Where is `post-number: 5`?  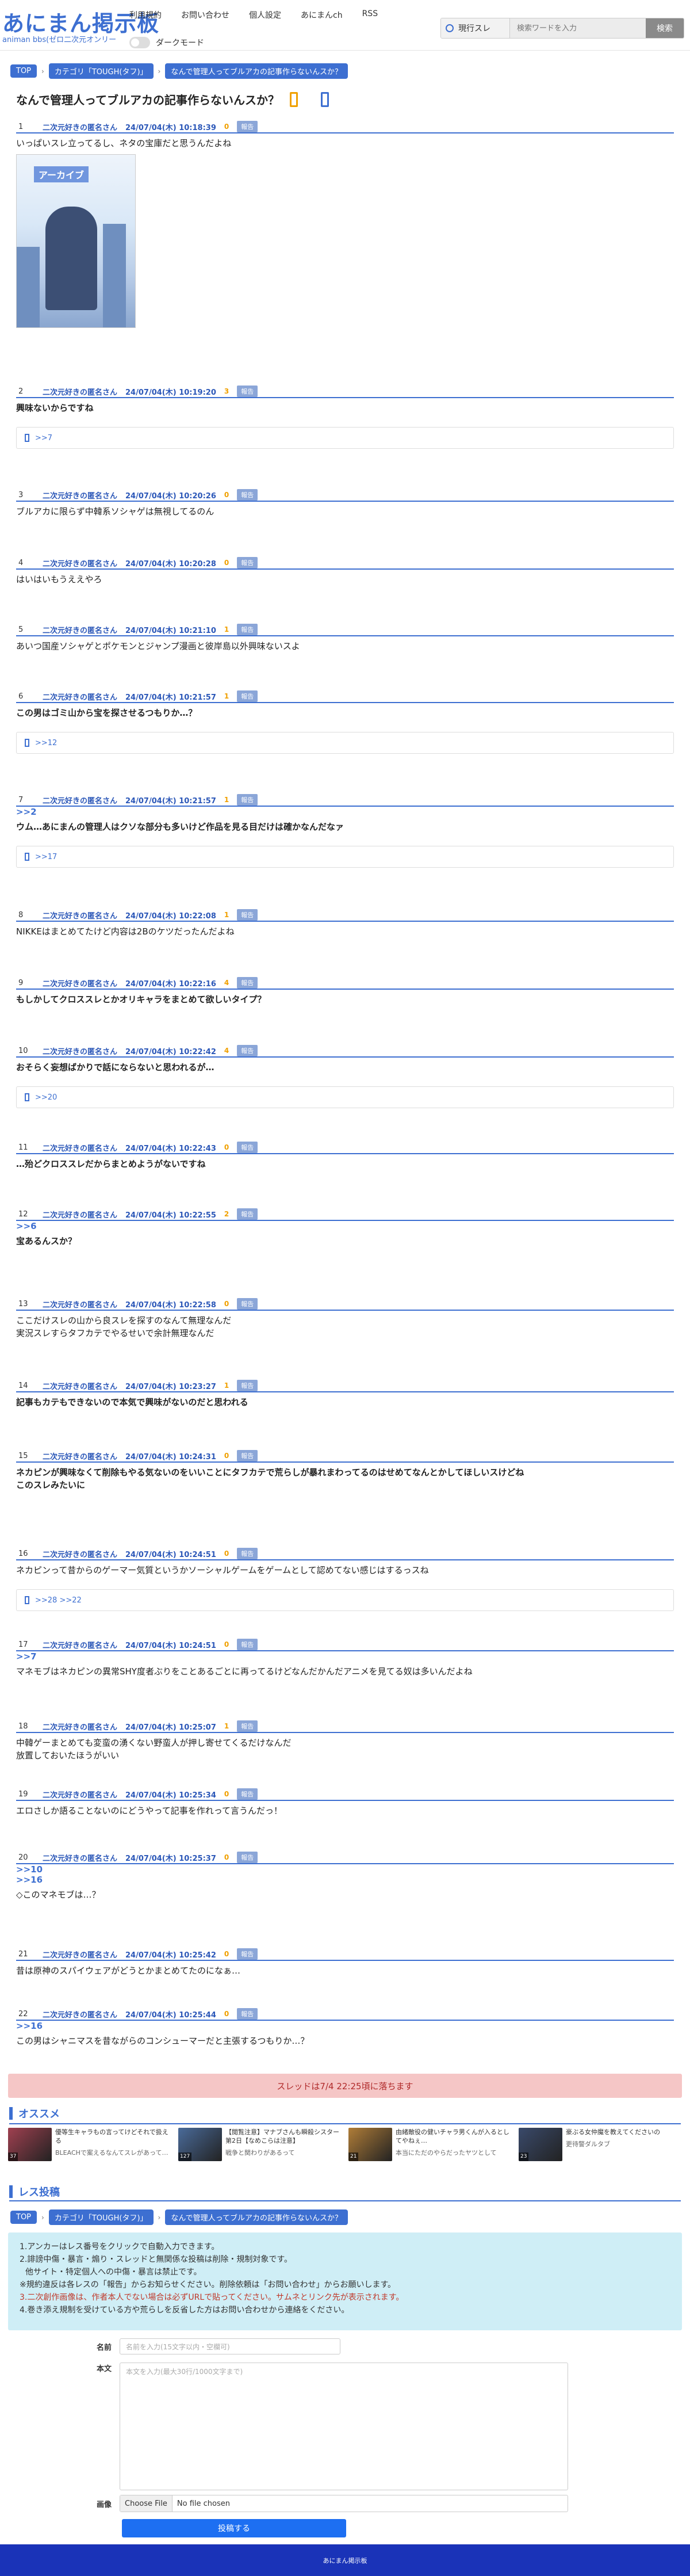 post-number: 5 is located at coordinates (26, 629).